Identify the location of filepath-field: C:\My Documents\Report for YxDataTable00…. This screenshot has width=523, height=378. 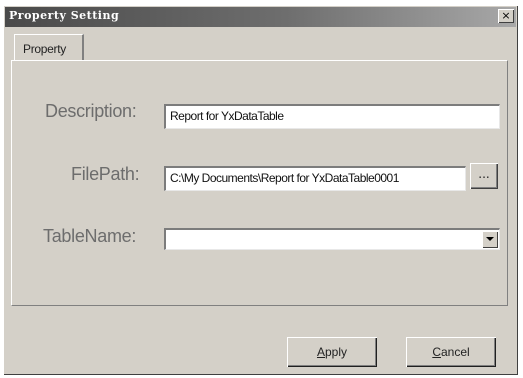
(315, 178).